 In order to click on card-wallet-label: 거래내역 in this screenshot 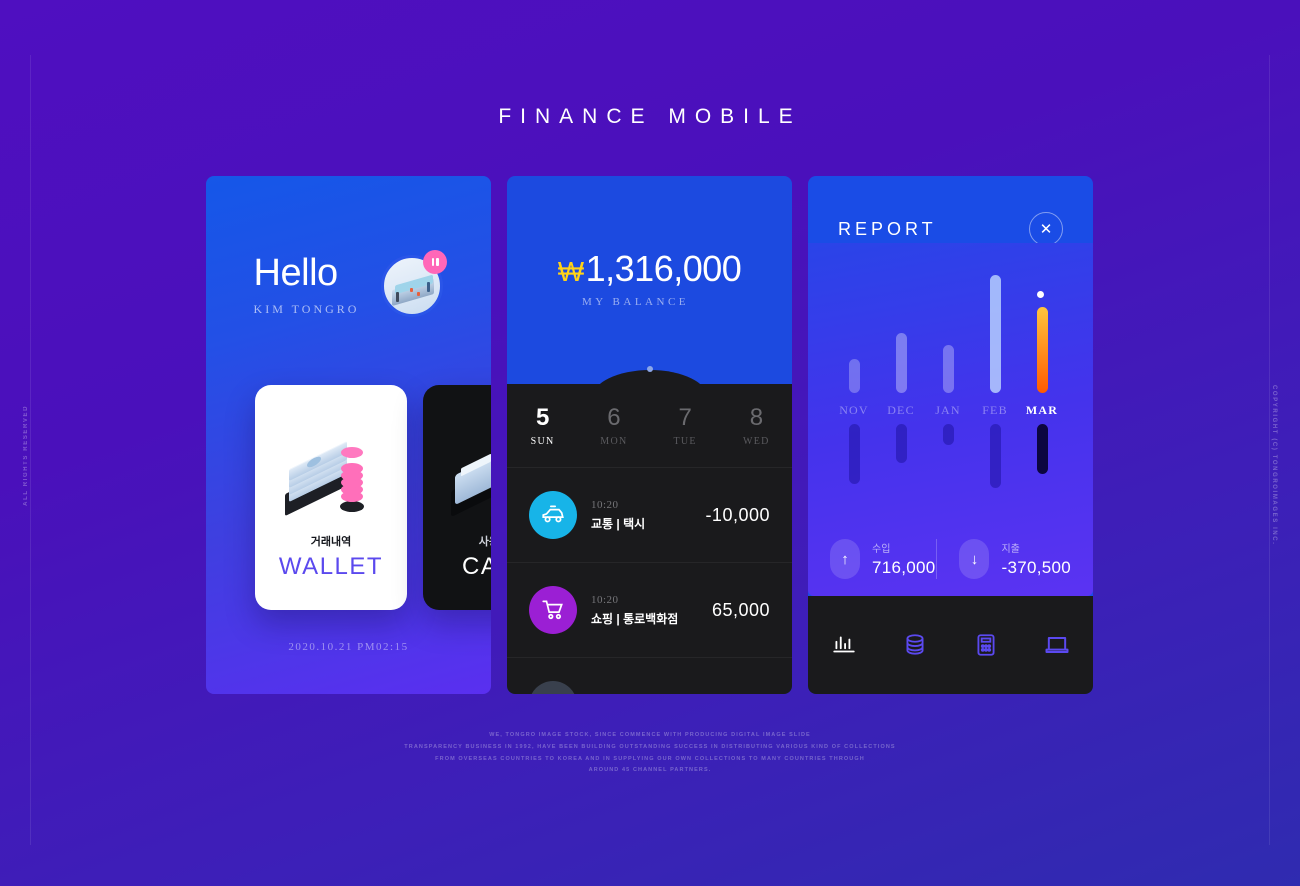, I will do `click(331, 542)`.